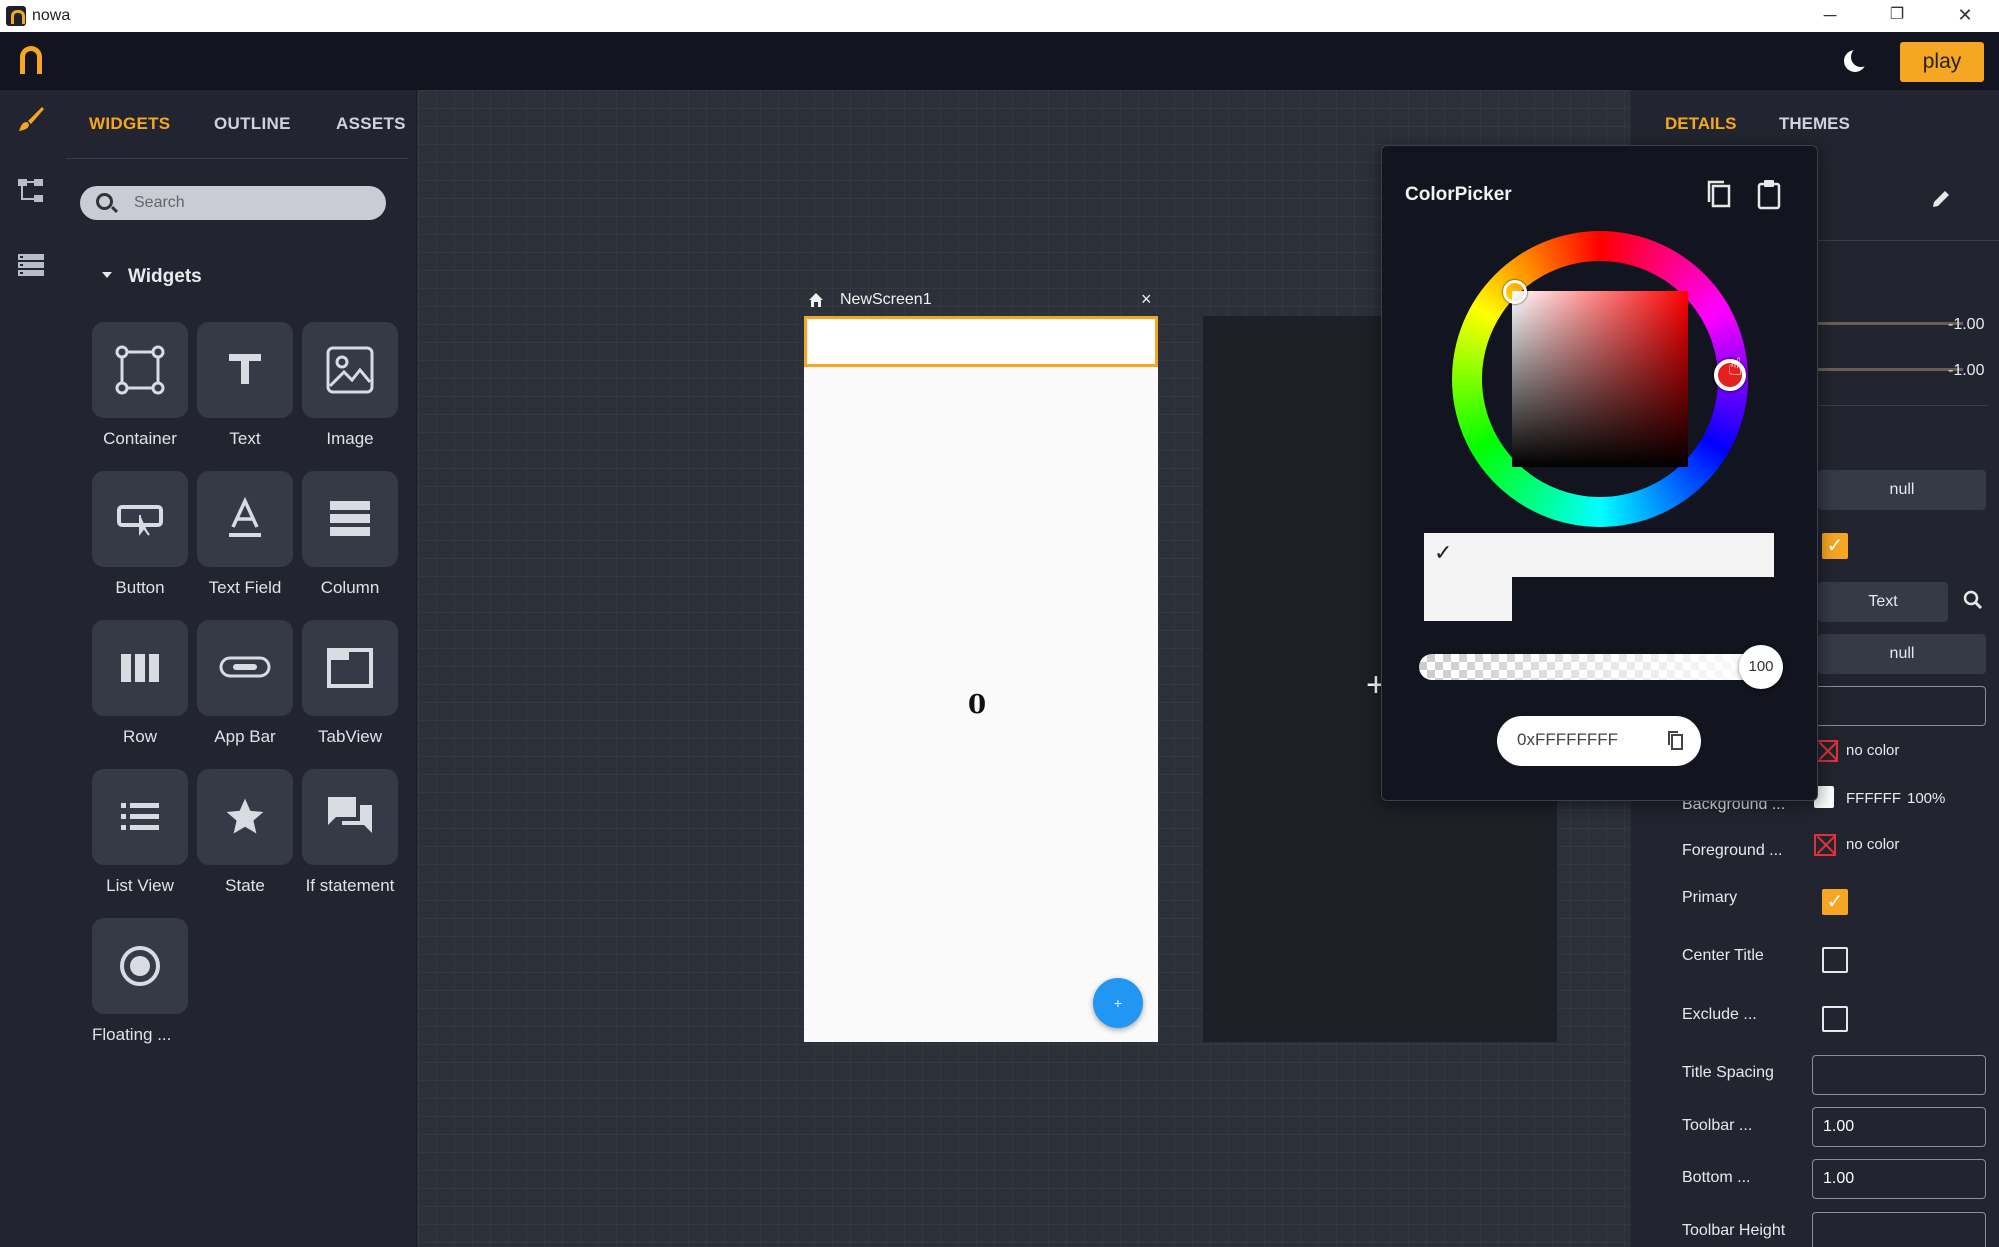 The image size is (1999, 1247). What do you see at coordinates (1146, 299) in the screenshot?
I see `close-screen-icon: ×` at bounding box center [1146, 299].